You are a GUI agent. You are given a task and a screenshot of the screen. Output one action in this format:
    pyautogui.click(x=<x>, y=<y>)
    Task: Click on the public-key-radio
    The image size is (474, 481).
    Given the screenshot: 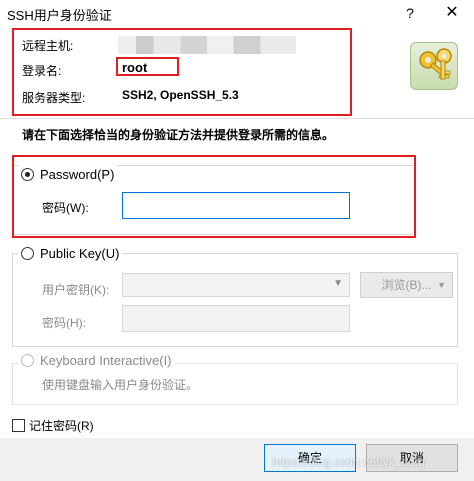 What is the action you would take?
    pyautogui.click(x=27, y=253)
    